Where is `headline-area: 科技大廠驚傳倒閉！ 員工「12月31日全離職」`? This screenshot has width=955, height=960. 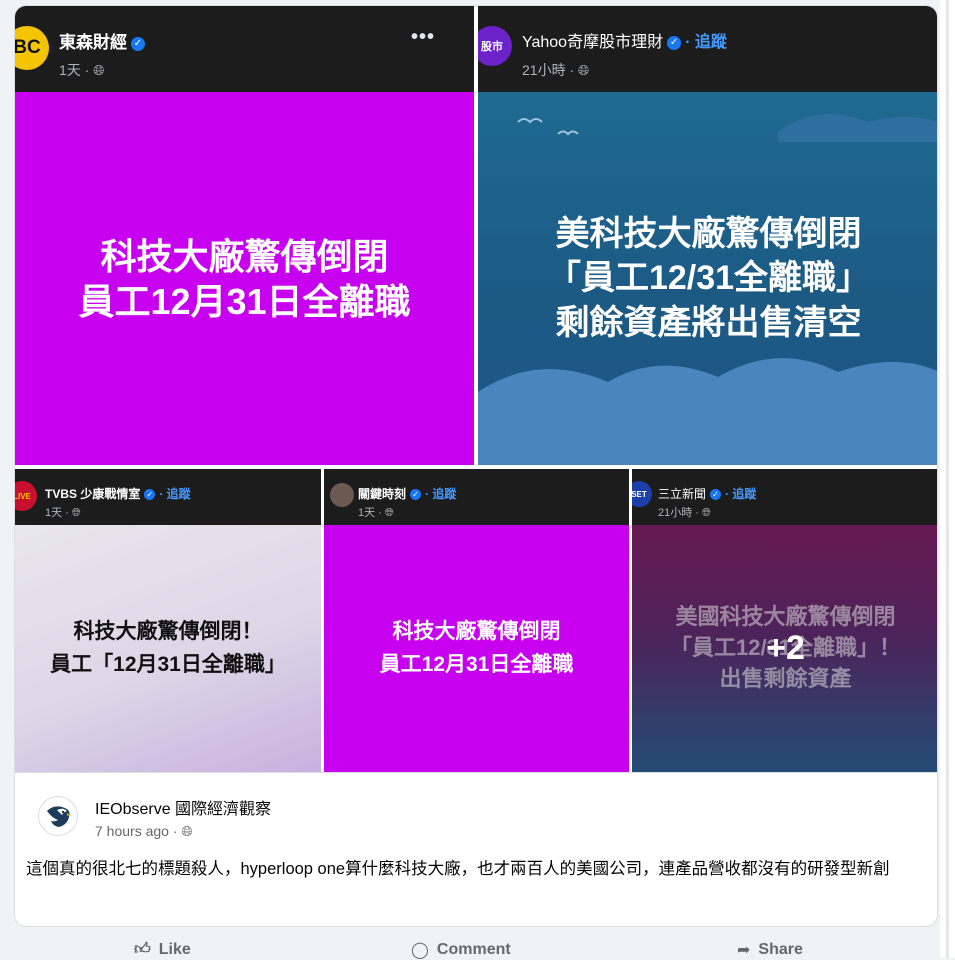
headline-area: 科技大廠驚傳倒閉！ 員工「12月31日全離職」 is located at coordinates (168, 648).